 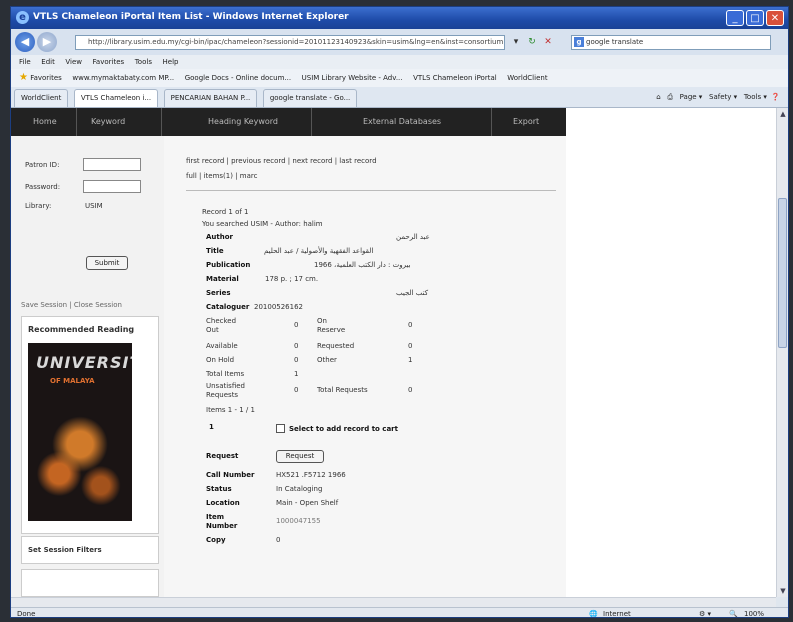 What do you see at coordinates (298, 521) in the screenshot?
I see `item-number-value: 1000047155` at bounding box center [298, 521].